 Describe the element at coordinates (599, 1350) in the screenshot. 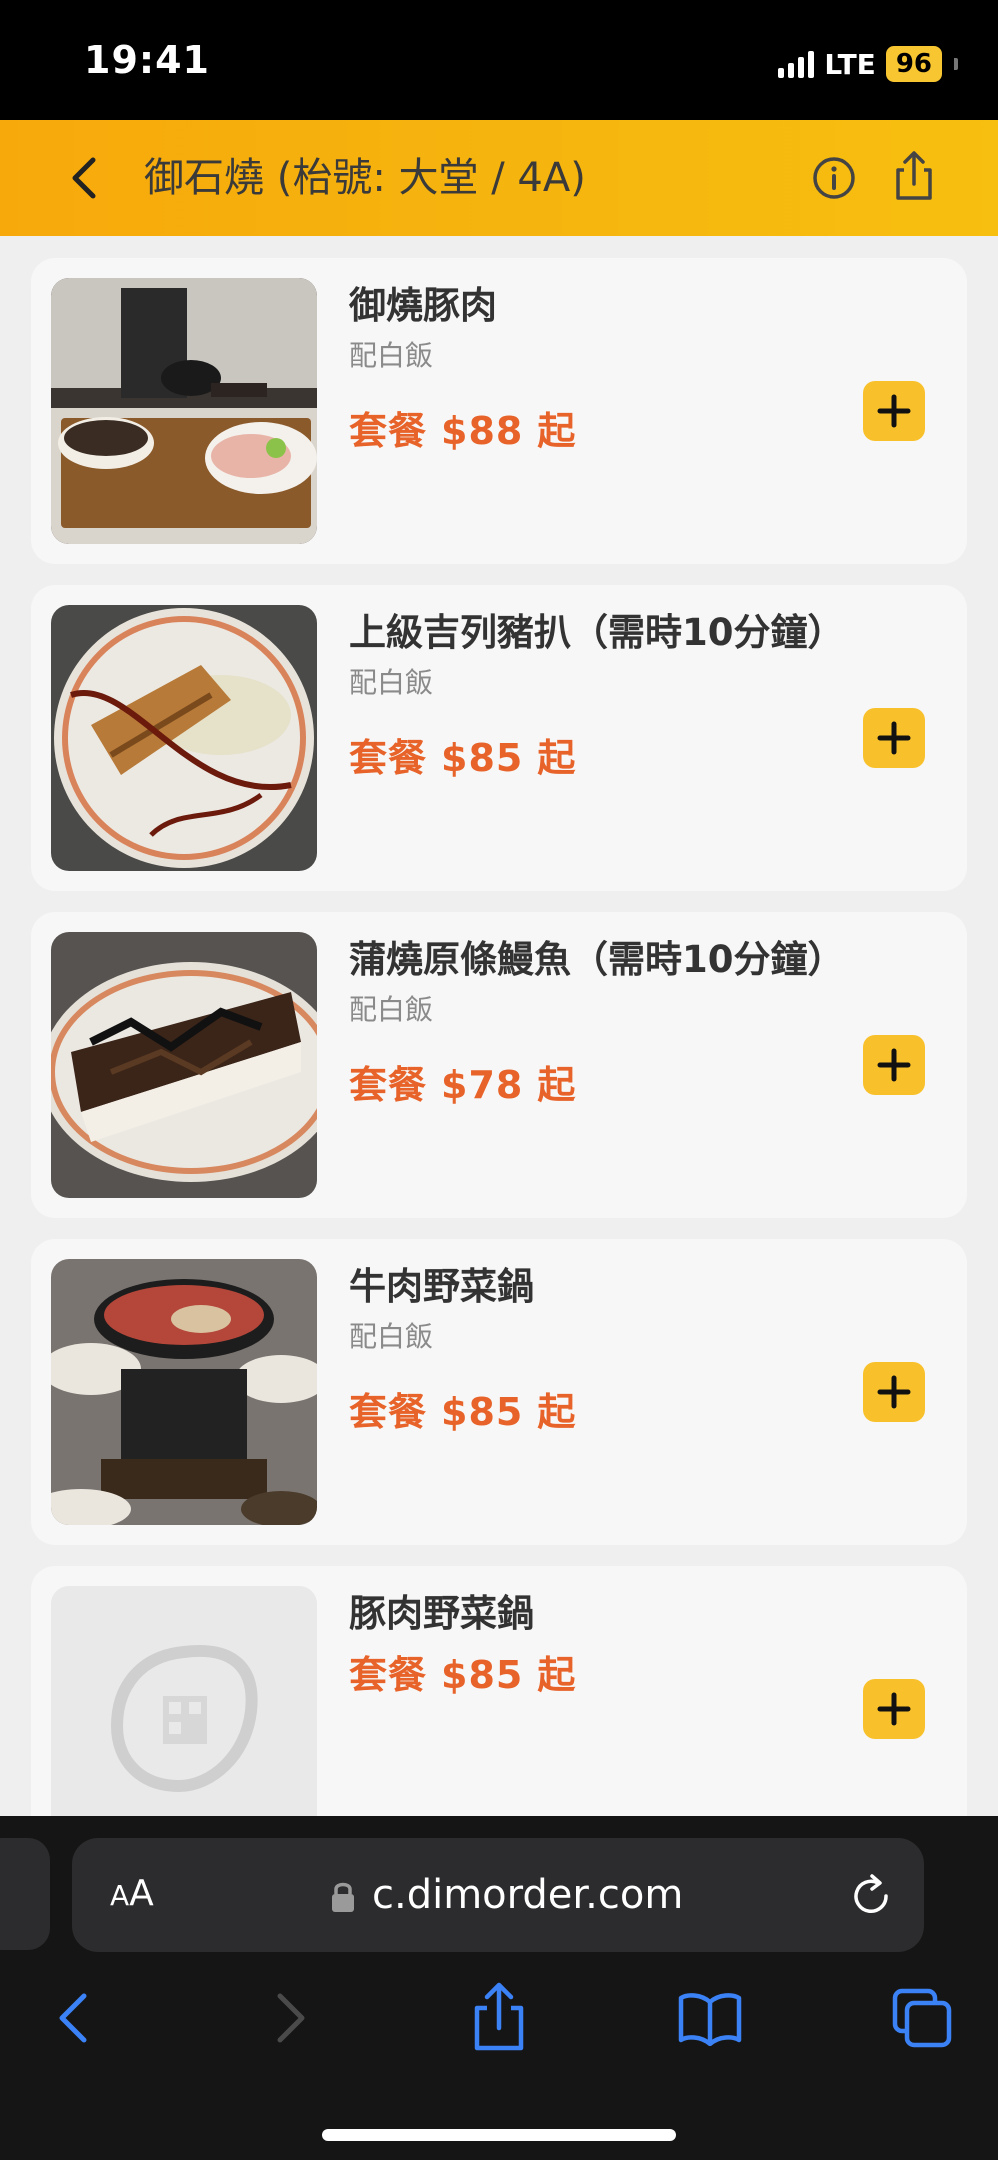

I see `menu-item-info: 牛肉野菜鍋 配白飯 套餐 $85 起` at that location.